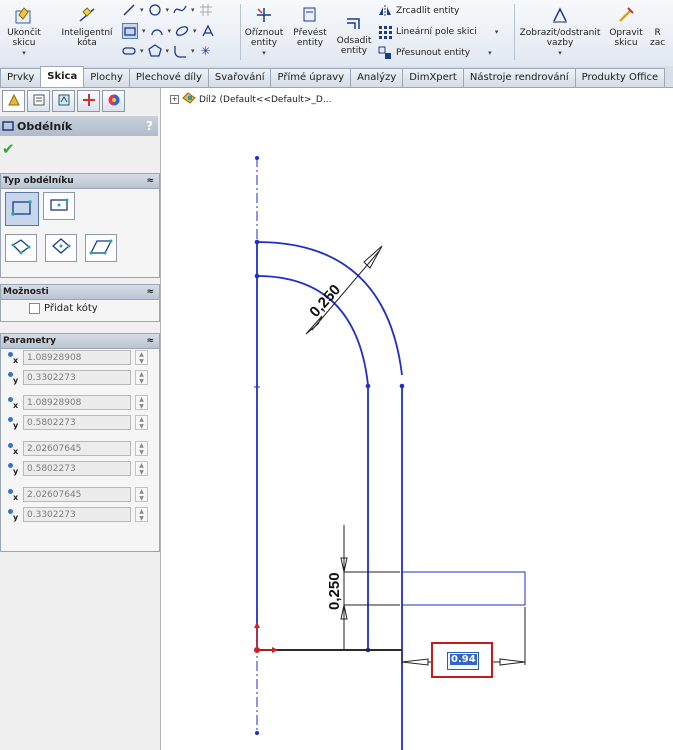  What do you see at coordinates (354, 40) in the screenshot?
I see `offset-entities-button: Odsadit entity` at bounding box center [354, 40].